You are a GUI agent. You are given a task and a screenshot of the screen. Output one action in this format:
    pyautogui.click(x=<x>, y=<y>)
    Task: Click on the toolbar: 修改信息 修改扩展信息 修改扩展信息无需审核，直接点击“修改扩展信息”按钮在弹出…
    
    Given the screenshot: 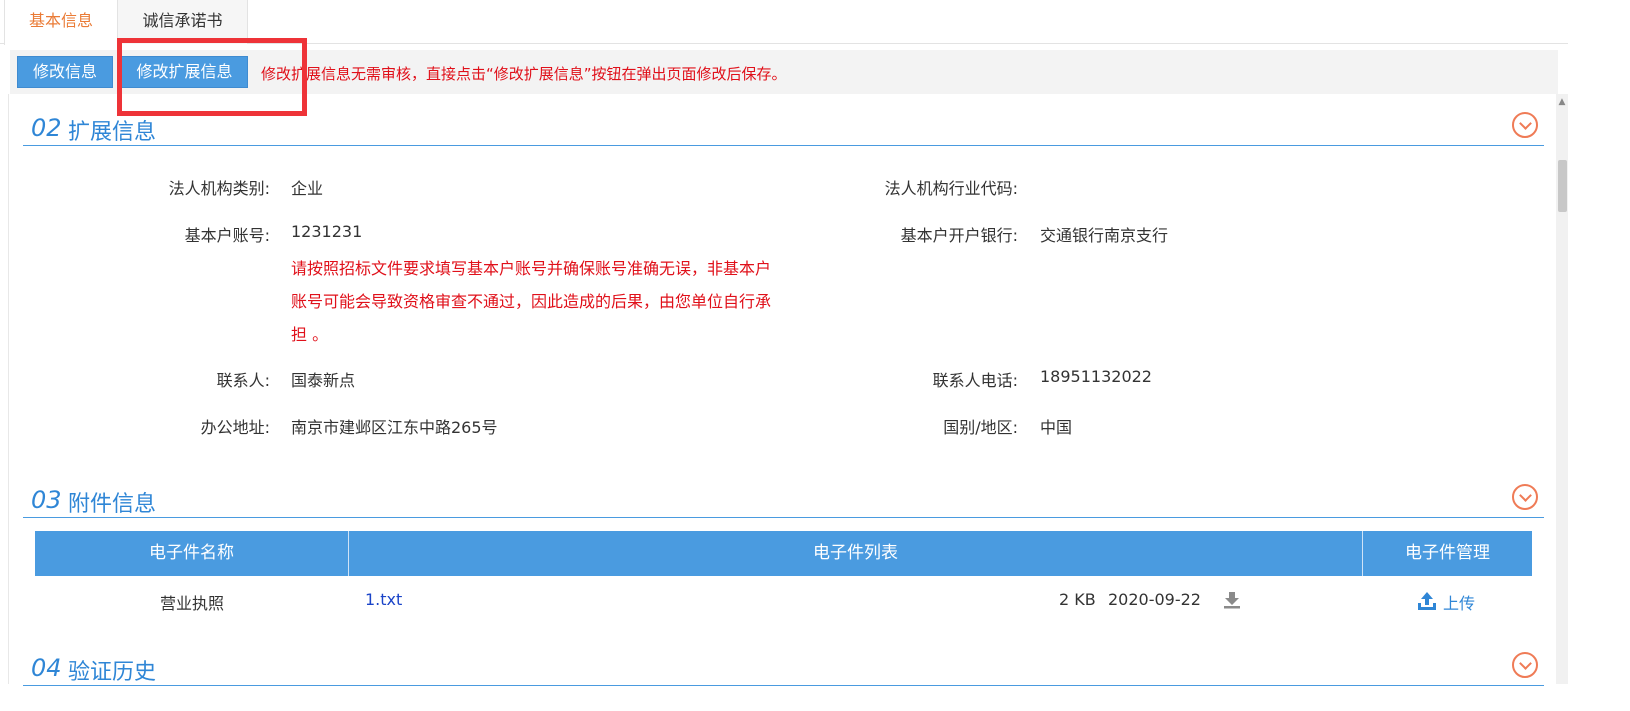 What is the action you would take?
    pyautogui.click(x=784, y=72)
    